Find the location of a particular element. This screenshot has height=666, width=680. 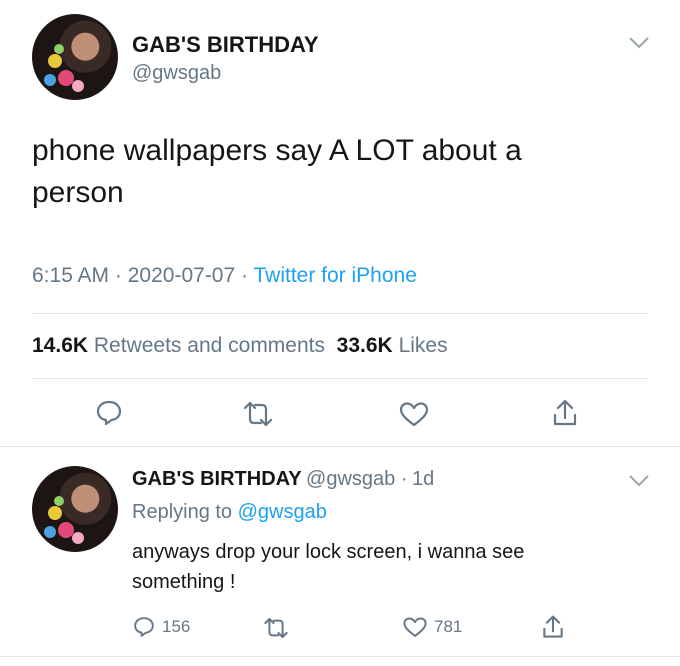

reply-count: 156 is located at coordinates (176, 626).